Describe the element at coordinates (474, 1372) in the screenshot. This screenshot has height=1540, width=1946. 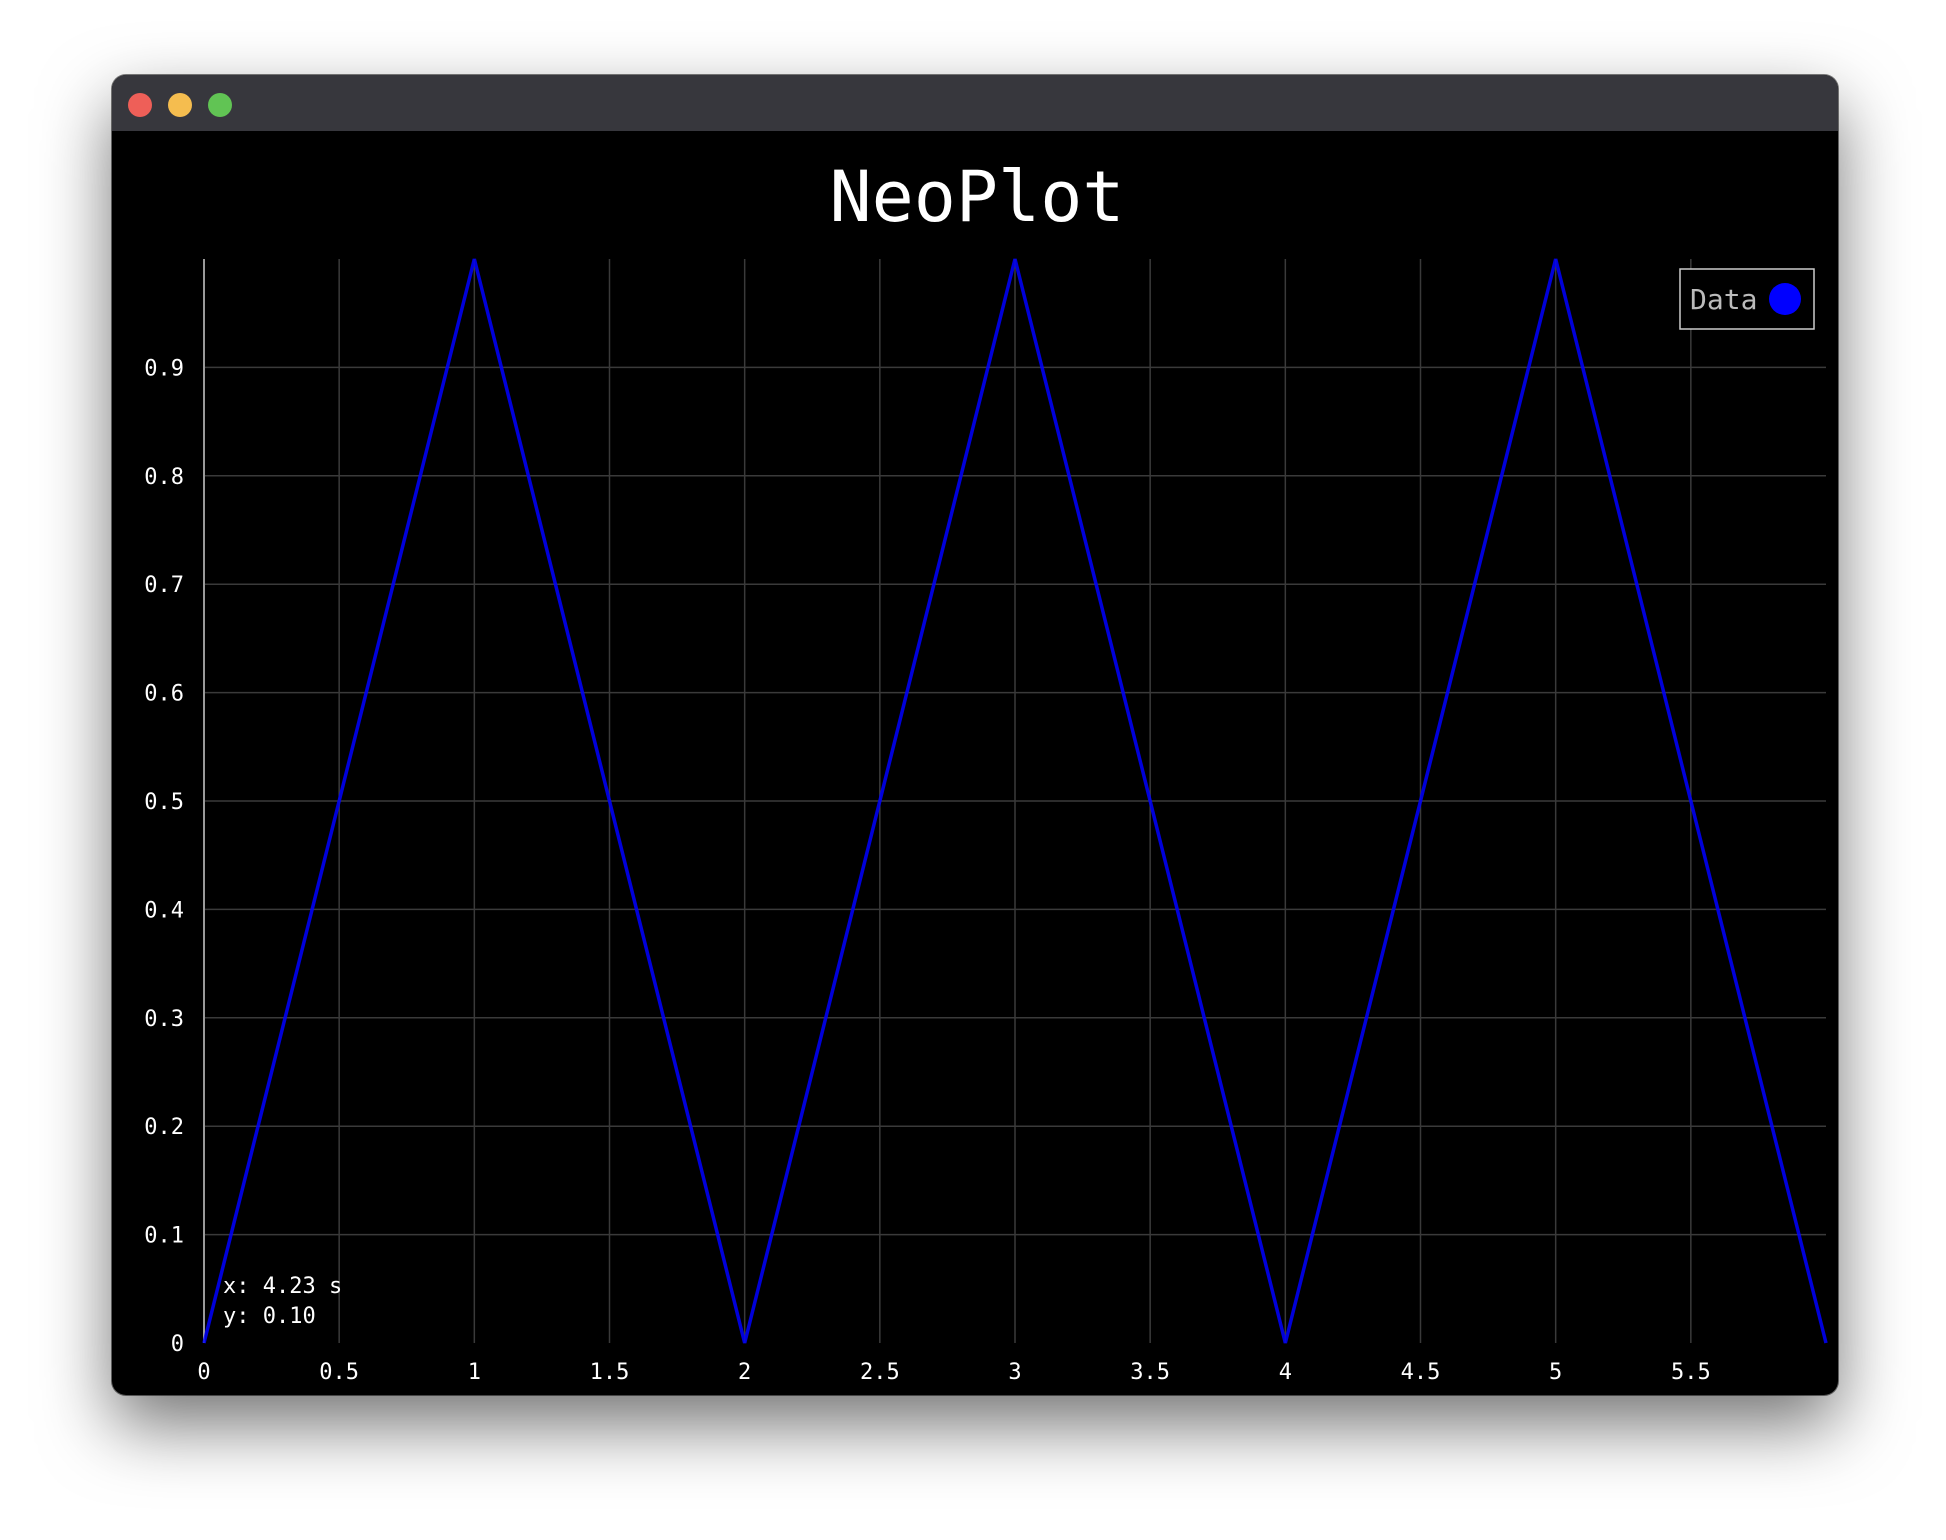
I see `x-tick-label: 1` at that location.